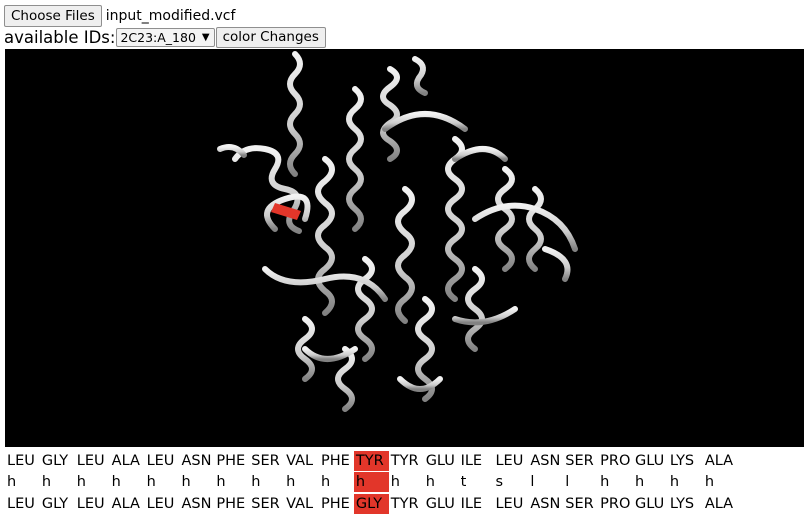 The height and width of the screenshot is (522, 809). What do you see at coordinates (463, 482) in the screenshot?
I see `structure-code: t` at bounding box center [463, 482].